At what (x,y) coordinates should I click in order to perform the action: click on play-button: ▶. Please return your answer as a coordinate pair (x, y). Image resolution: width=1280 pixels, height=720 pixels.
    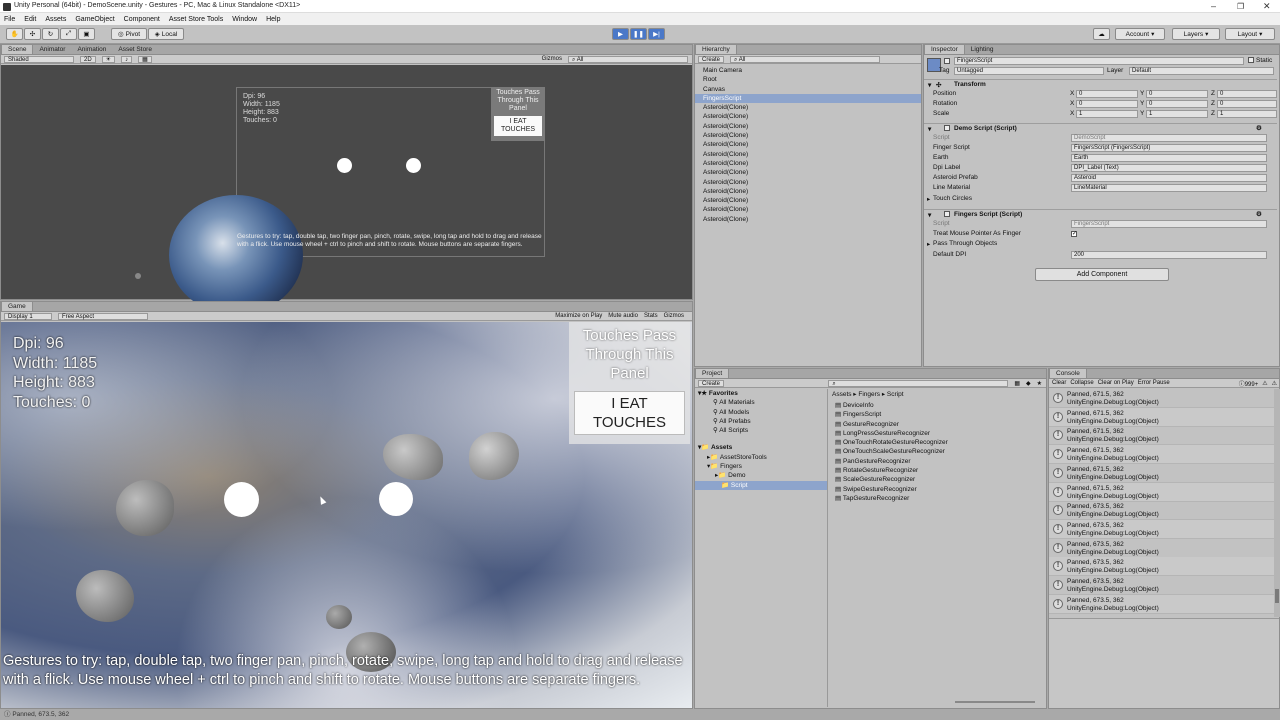
    Looking at the image, I should click on (620, 34).